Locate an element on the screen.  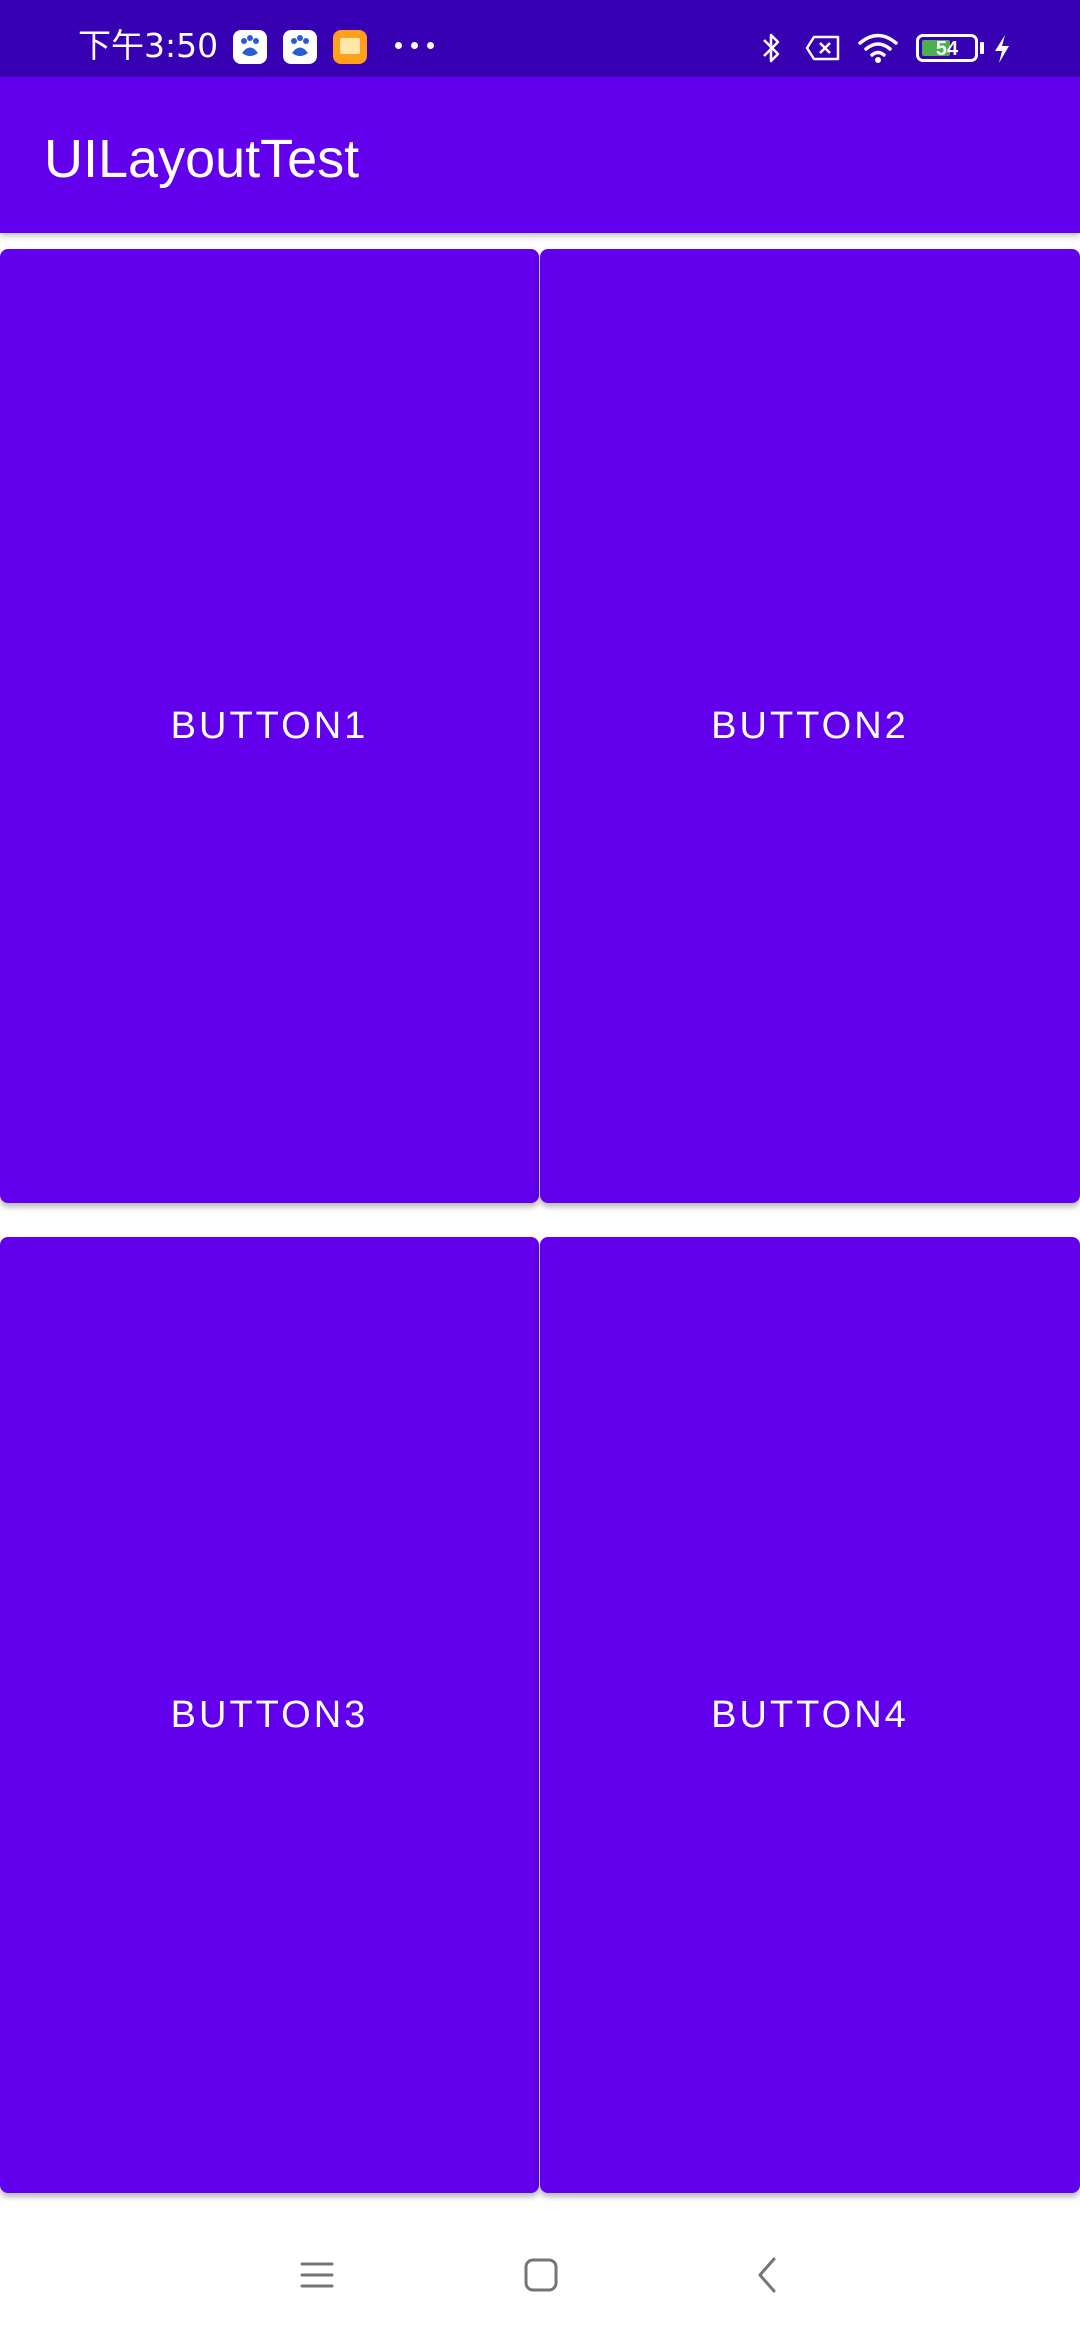
status-time: 下午3:50 is located at coordinates (148, 45).